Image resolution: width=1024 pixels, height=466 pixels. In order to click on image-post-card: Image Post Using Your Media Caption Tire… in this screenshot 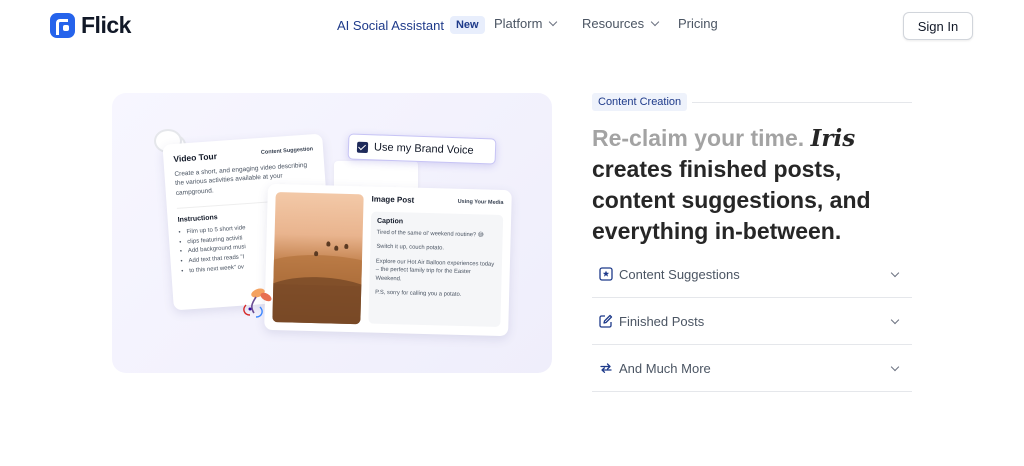, I will do `click(388, 260)`.